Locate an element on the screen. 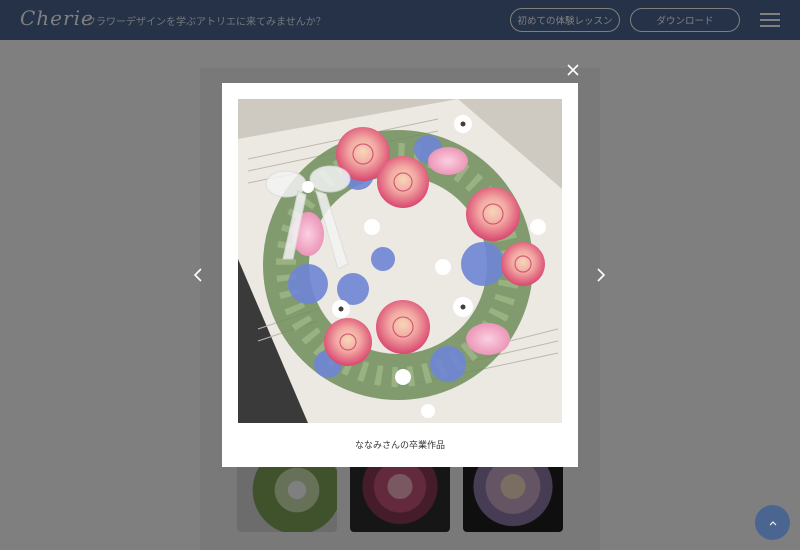  scroll-to-top-button is located at coordinates (772, 522).